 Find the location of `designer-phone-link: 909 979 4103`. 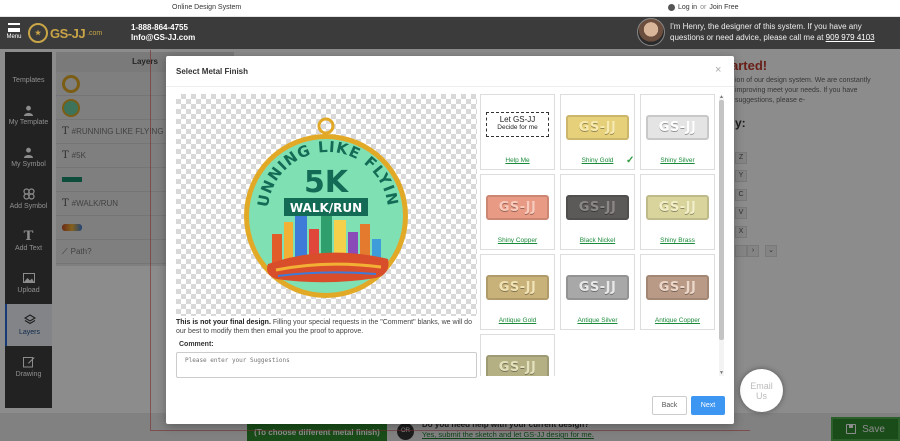

designer-phone-link: 909 979 4103 is located at coordinates (850, 37).